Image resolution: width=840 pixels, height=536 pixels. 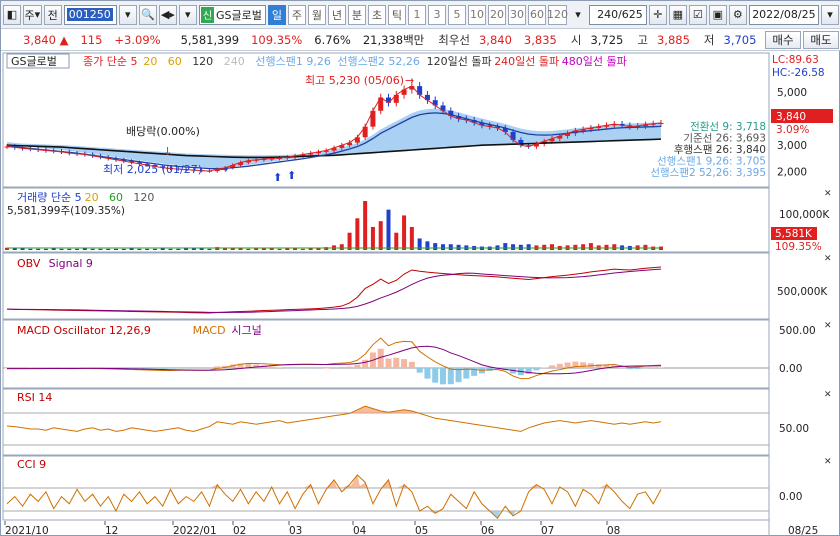 I want to click on period-num-5: 5, so click(x=456, y=14).